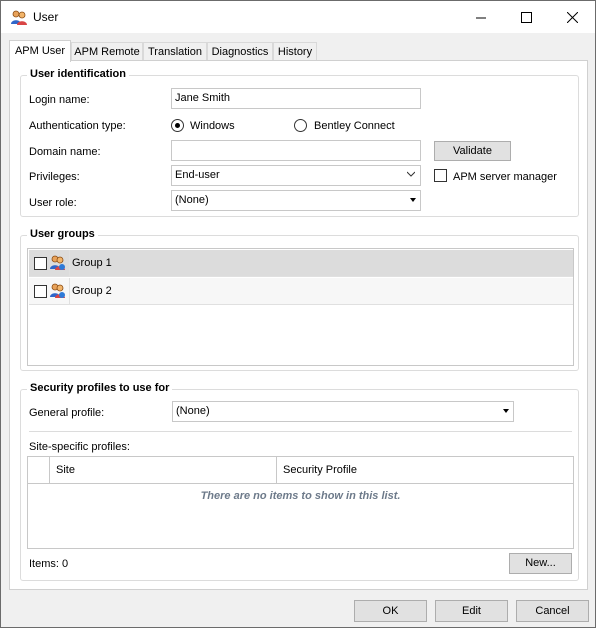 Image resolution: width=596 pixels, height=628 pixels. Describe the element at coordinates (39, 470) in the screenshot. I see `table-header-selector` at that location.